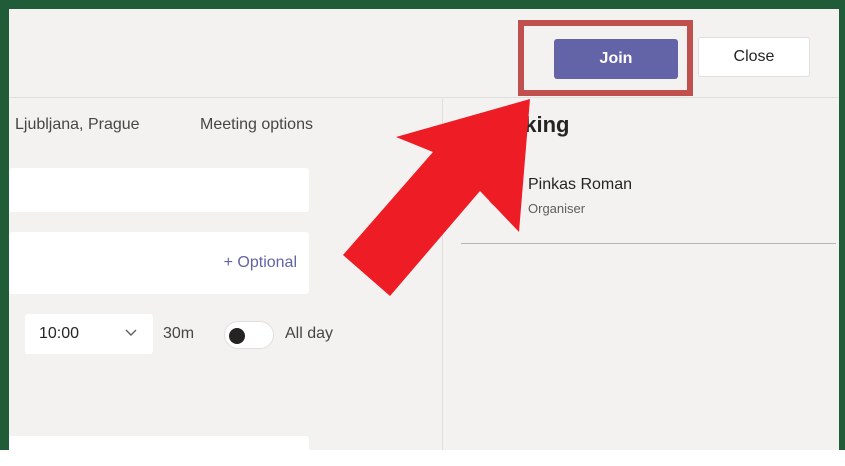 This screenshot has width=845, height=466. I want to click on participant-divider, so click(648, 243).